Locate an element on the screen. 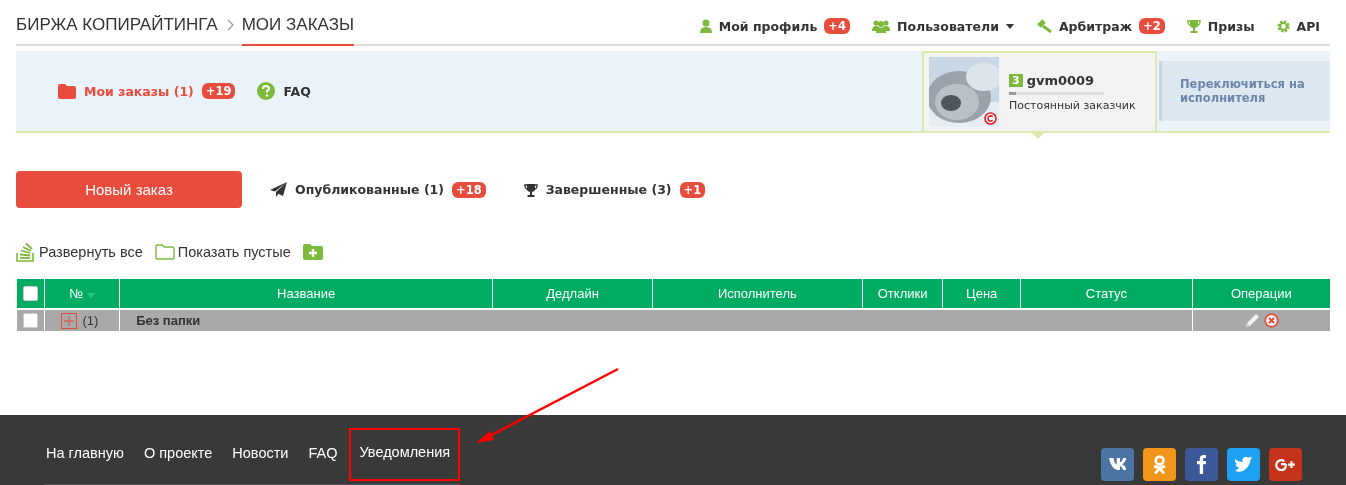 This screenshot has height=485, width=1346. edit-icon is located at coordinates (1251, 320).